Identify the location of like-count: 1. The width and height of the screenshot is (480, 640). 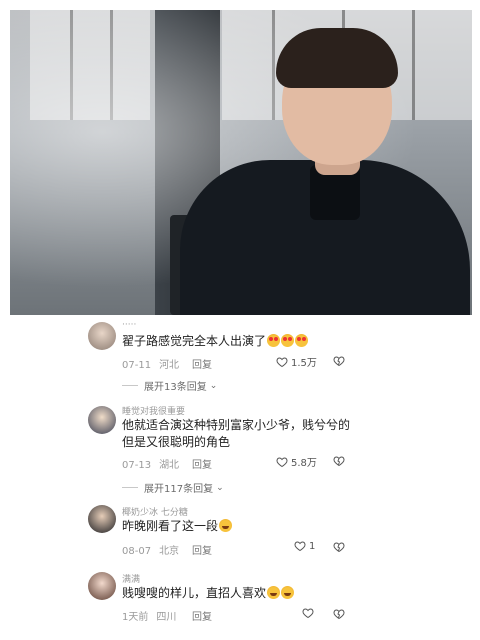
(312, 546).